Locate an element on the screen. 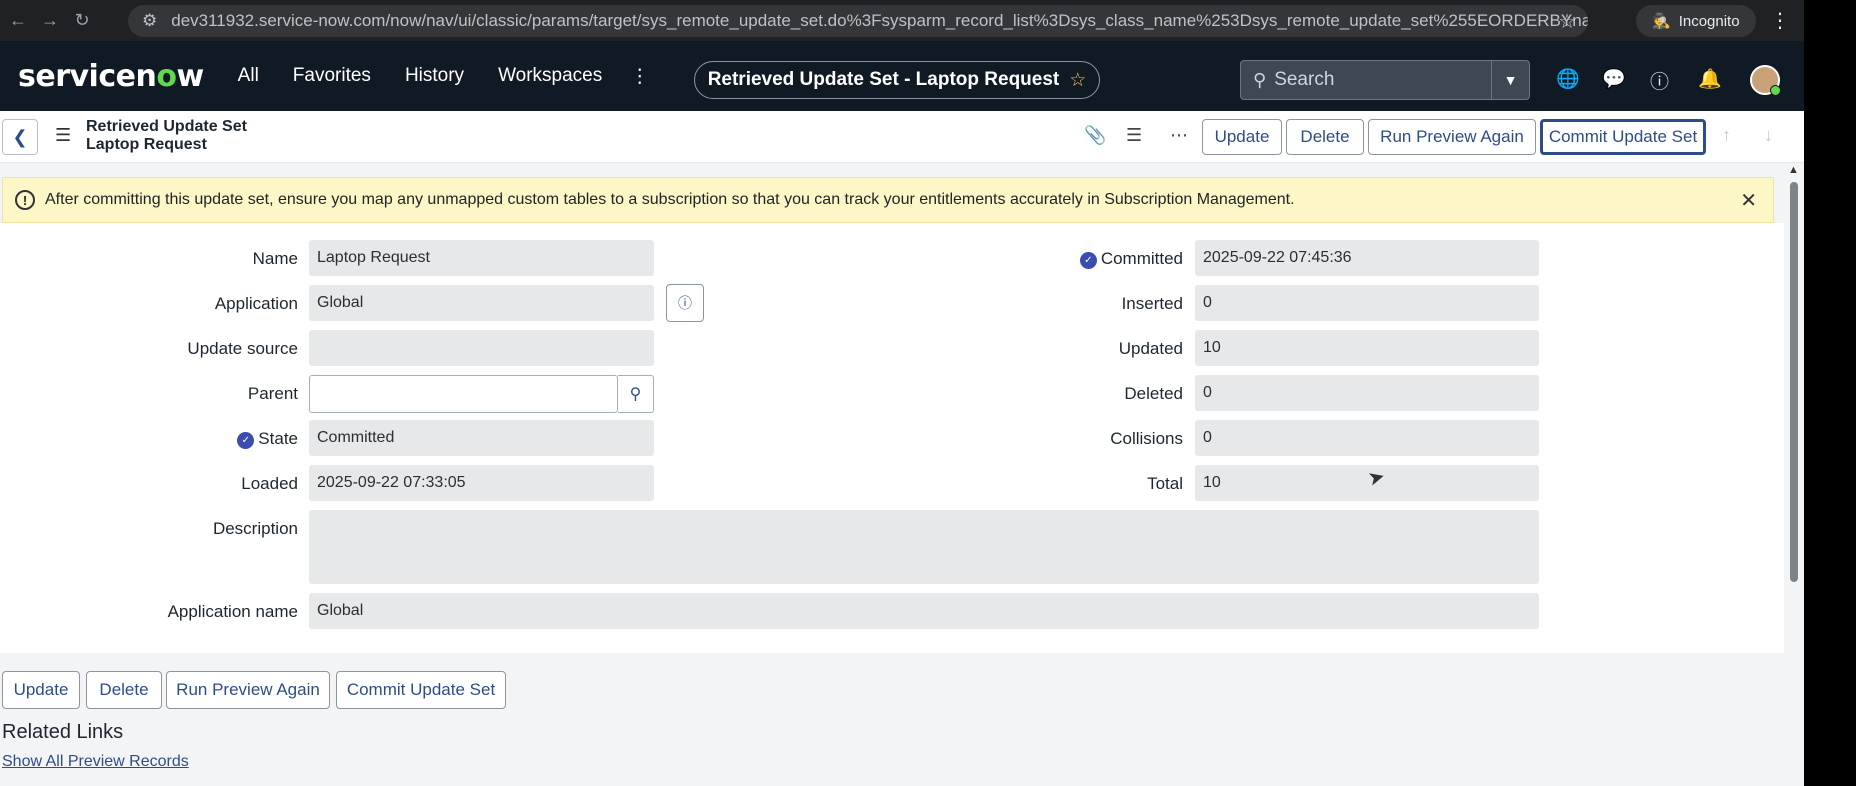 The width and height of the screenshot is (1856, 786). update-source-field is located at coordinates (481, 348).